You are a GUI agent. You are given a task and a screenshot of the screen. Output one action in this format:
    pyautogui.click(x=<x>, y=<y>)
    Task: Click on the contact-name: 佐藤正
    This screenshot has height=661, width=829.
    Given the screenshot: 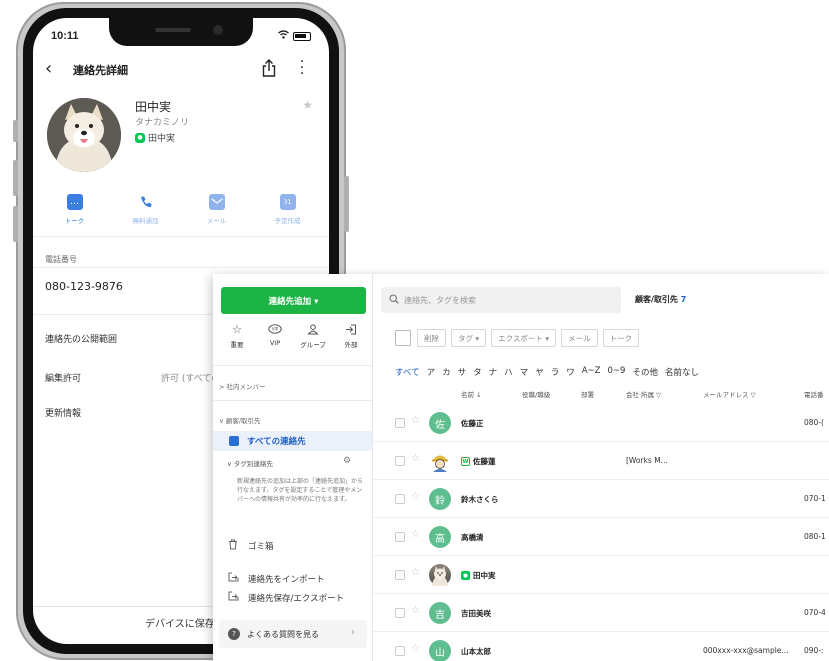 What is the action you would take?
    pyautogui.click(x=472, y=423)
    